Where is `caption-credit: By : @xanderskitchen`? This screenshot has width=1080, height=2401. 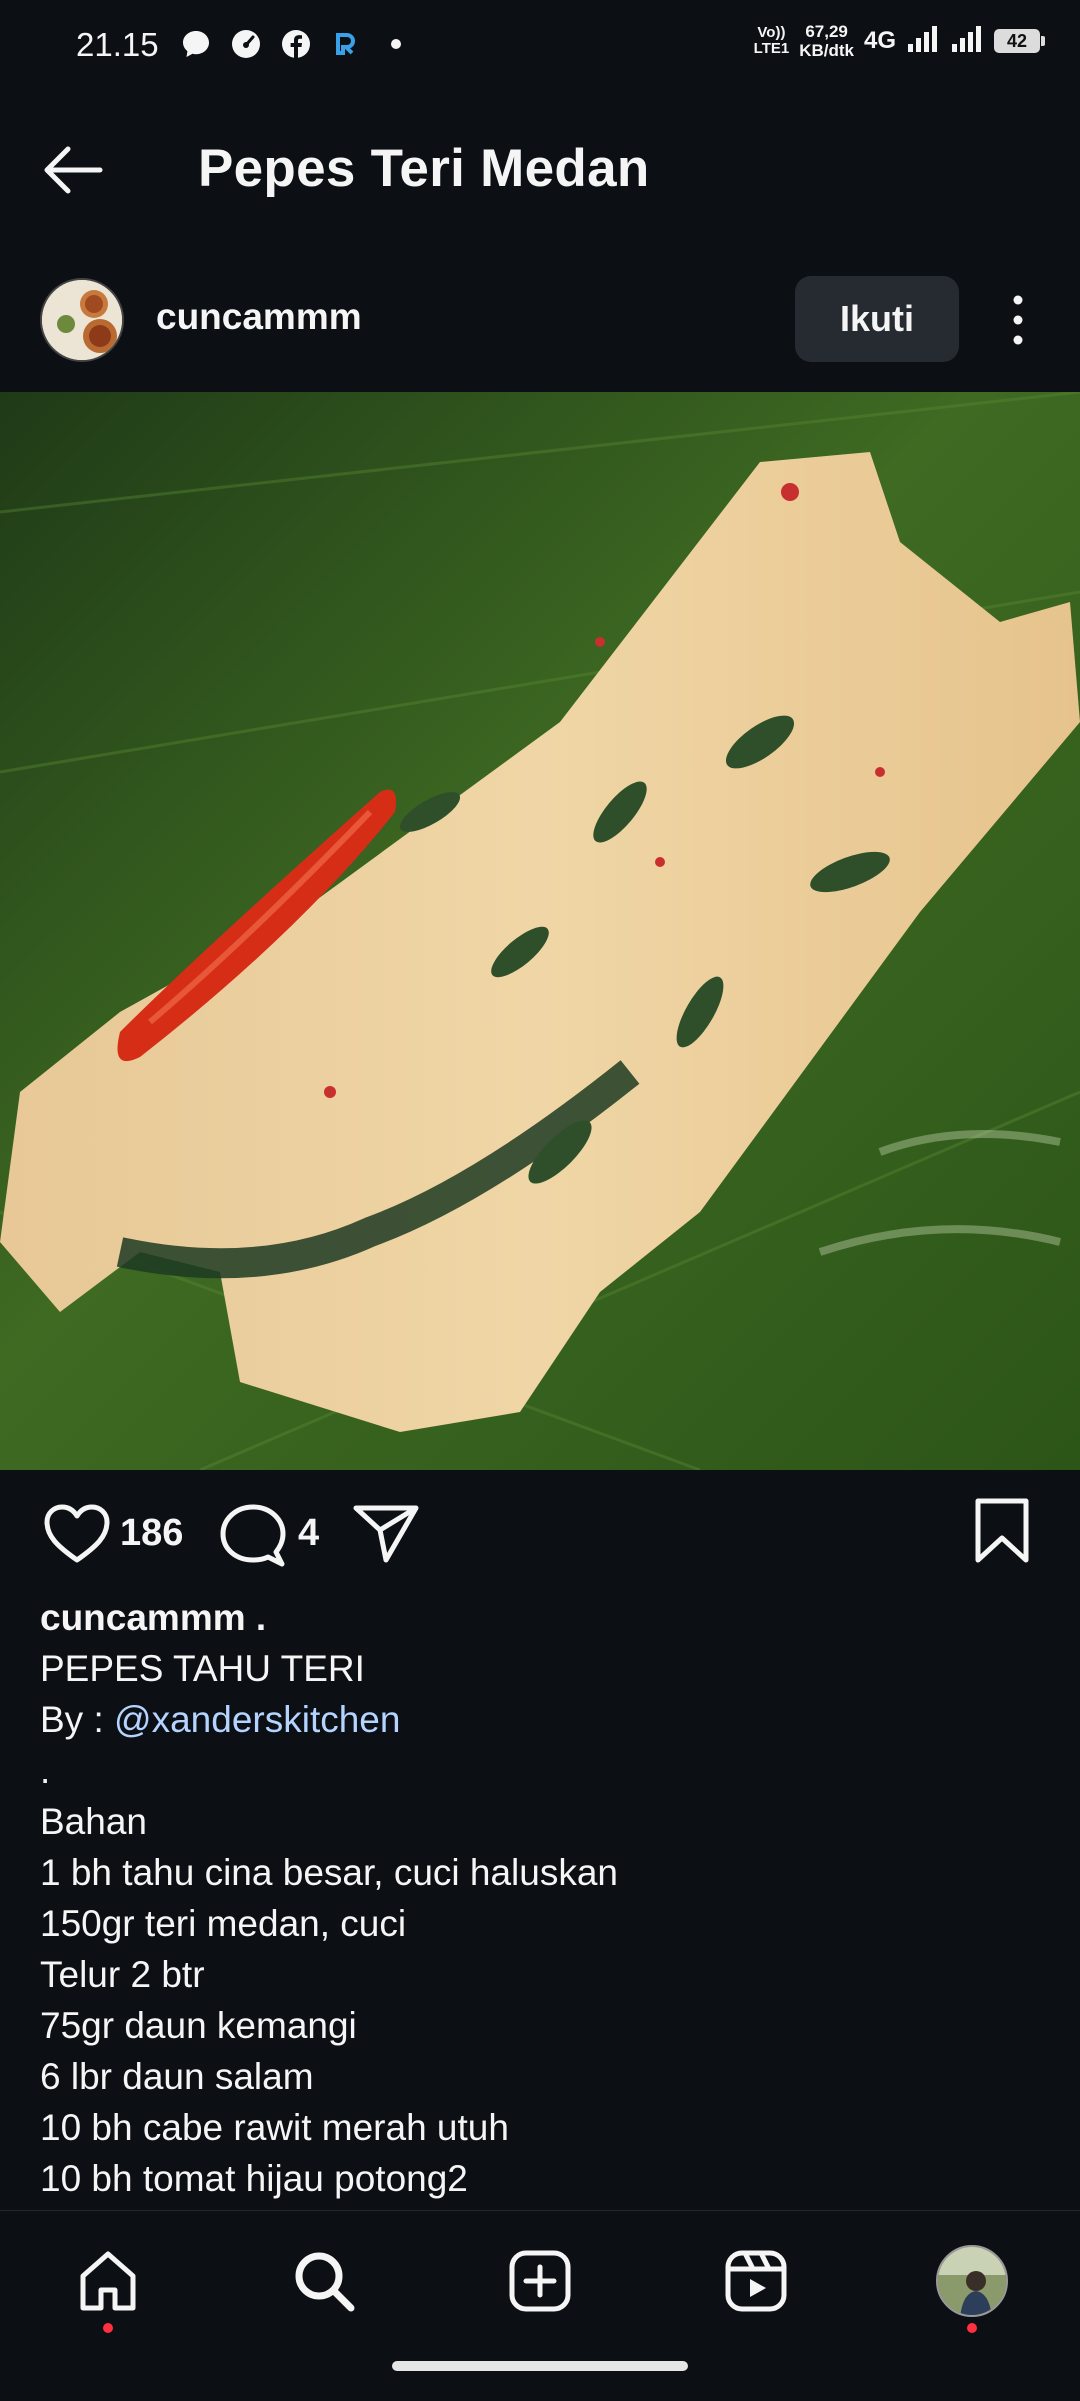
caption-credit: By : @xanderskitchen is located at coordinates (540, 1719).